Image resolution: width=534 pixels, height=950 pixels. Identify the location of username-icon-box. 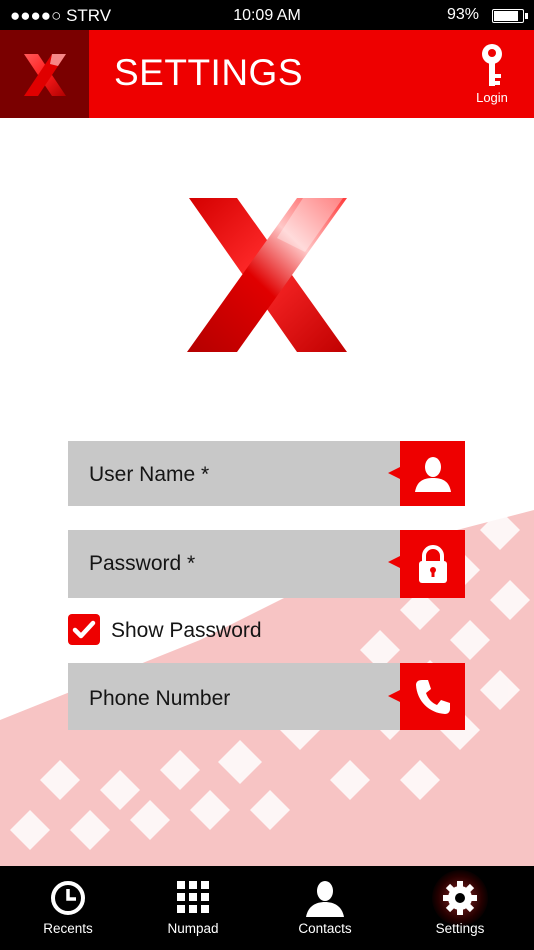
(432, 473).